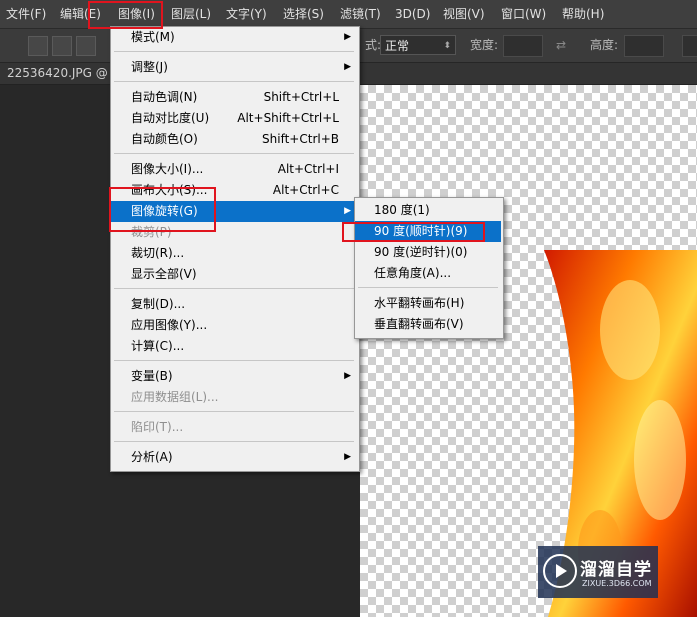 The image size is (697, 617). What do you see at coordinates (191, 14) in the screenshot?
I see `menu-layer: 图层(L)` at bounding box center [191, 14].